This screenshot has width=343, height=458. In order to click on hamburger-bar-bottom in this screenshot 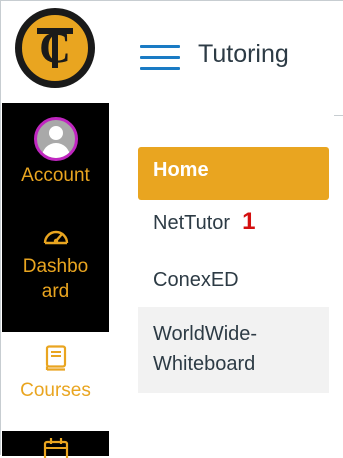, I will do `click(160, 68)`.